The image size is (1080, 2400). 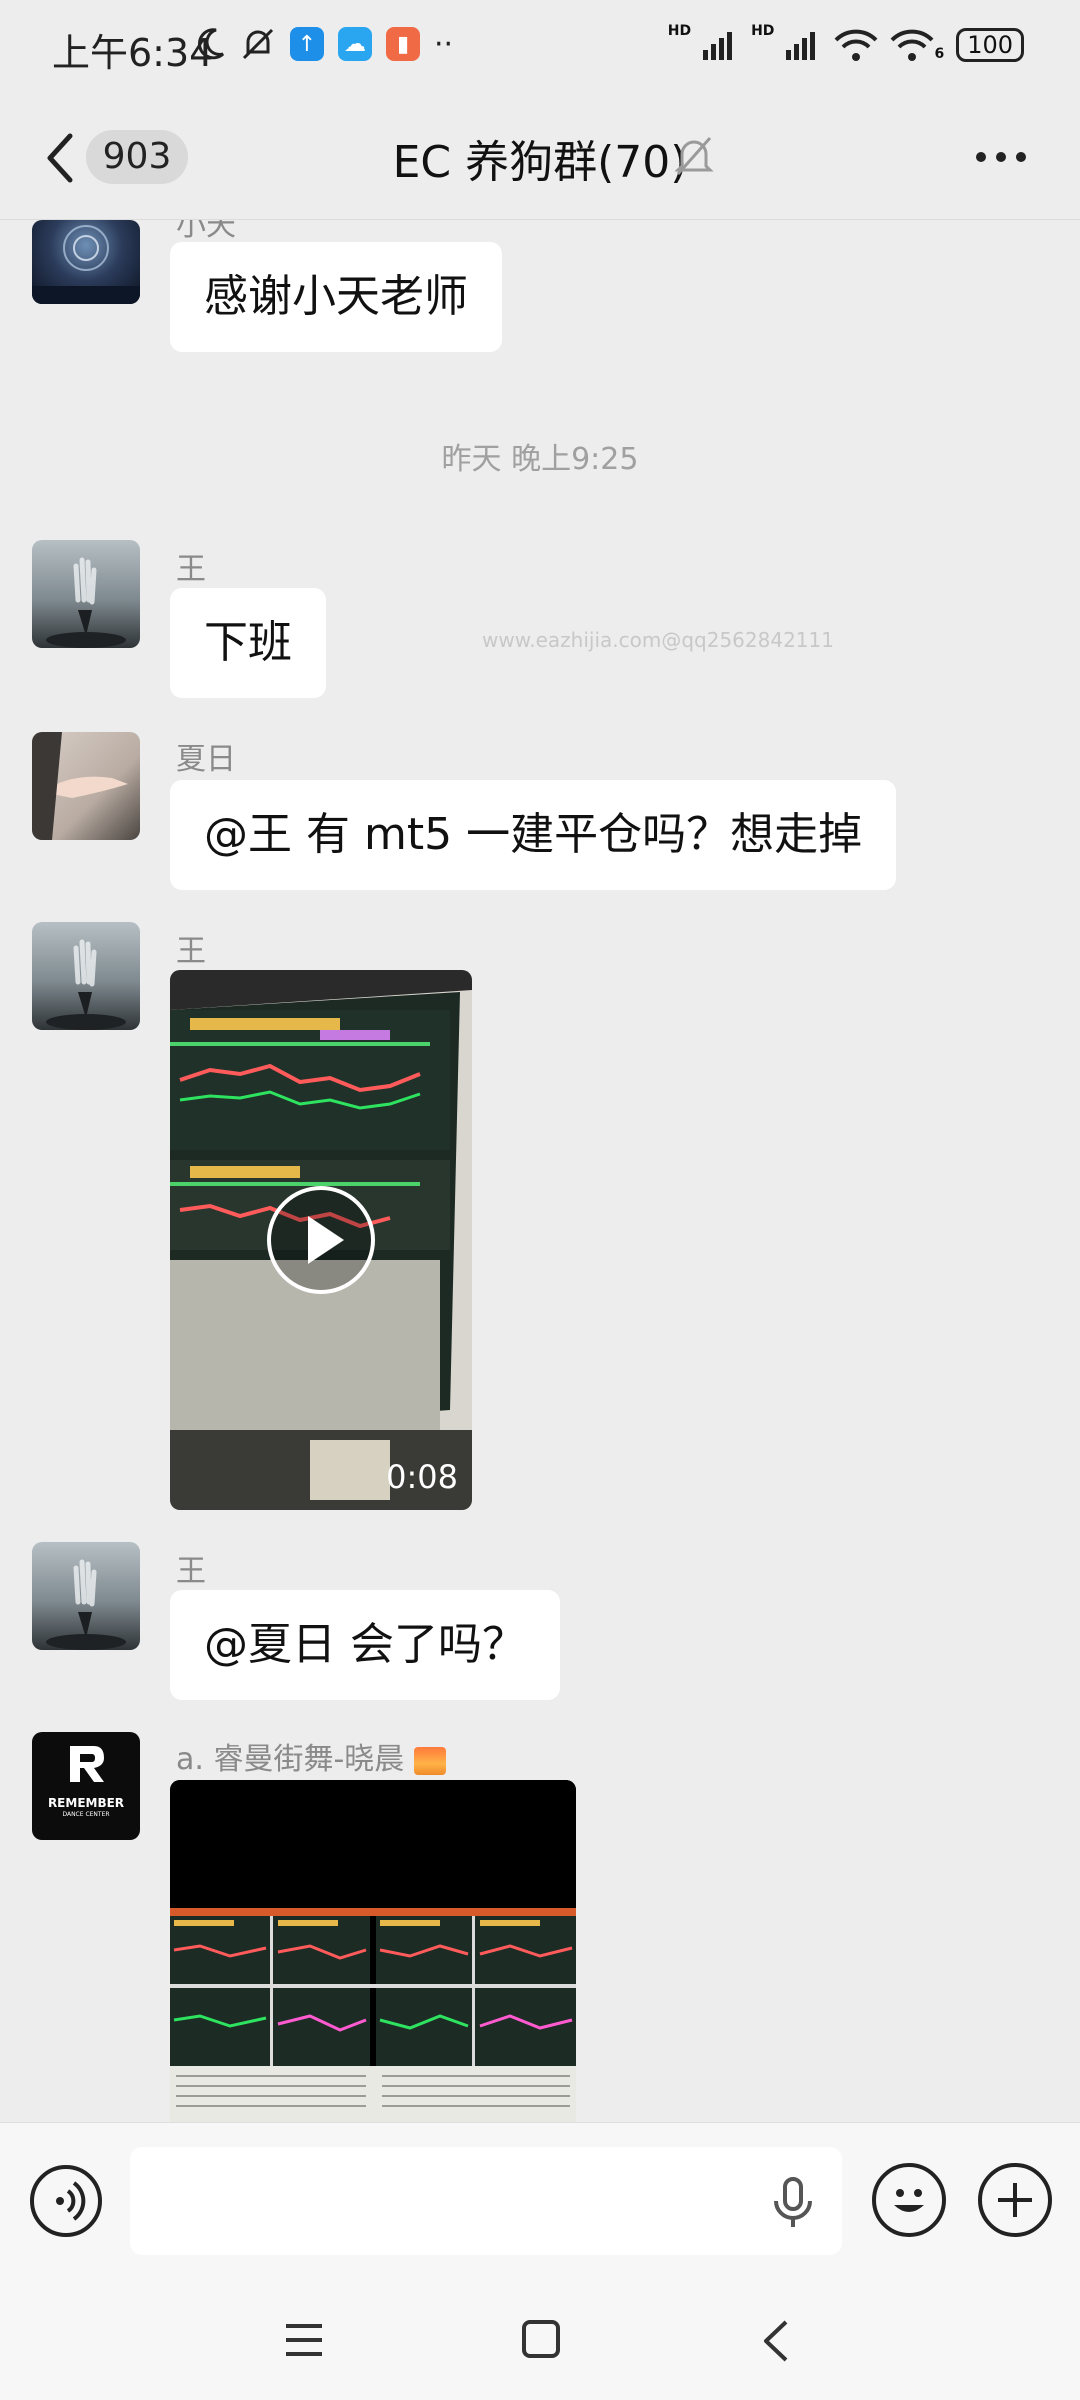 I want to click on message-bubble: @夏日 会了吗？, so click(x=365, y=1645).